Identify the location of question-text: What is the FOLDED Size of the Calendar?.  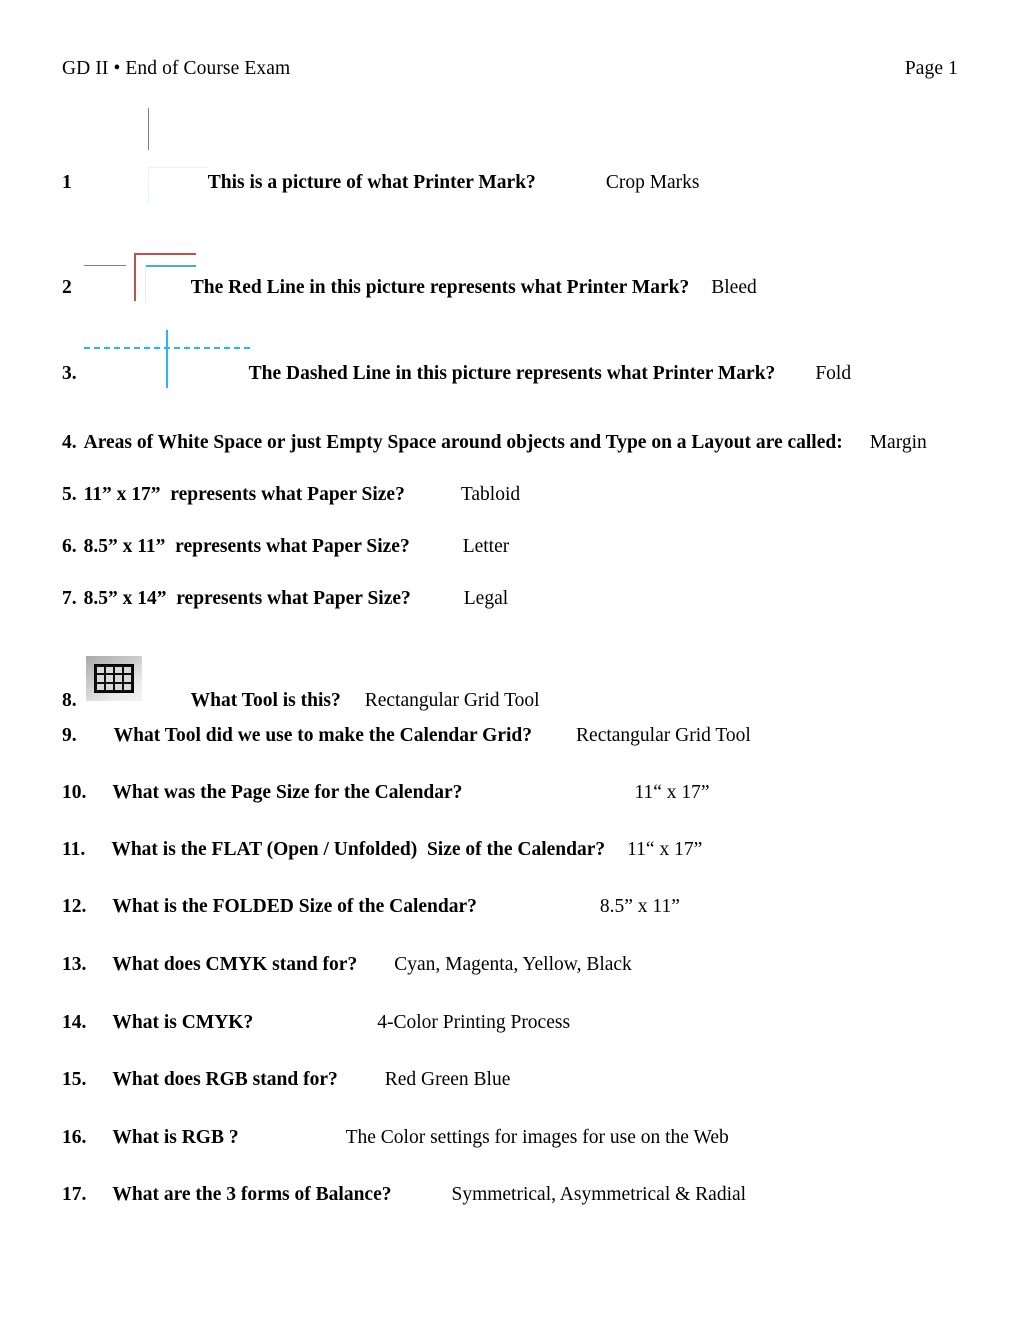
(294, 906).